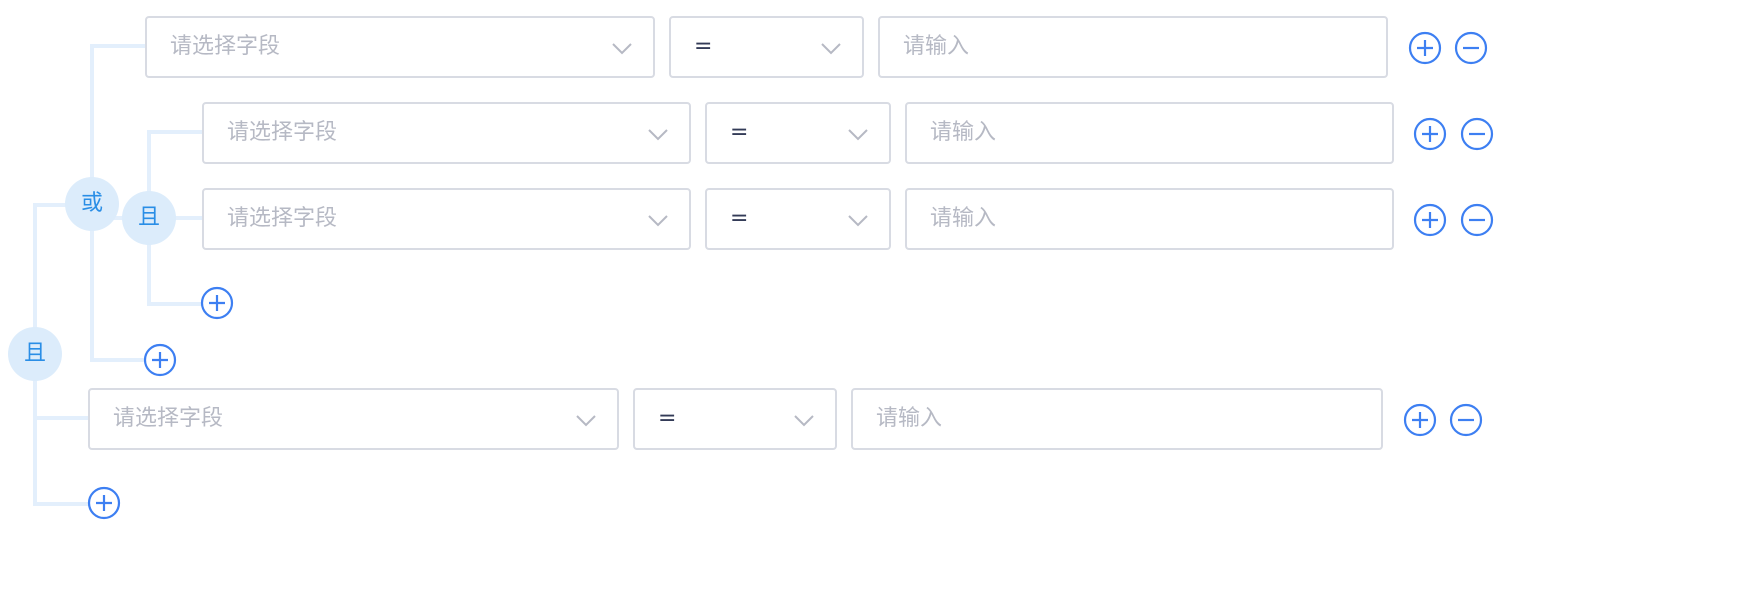 This screenshot has width=1756, height=616. I want to click on add-condition-or-group-button, so click(160, 360).